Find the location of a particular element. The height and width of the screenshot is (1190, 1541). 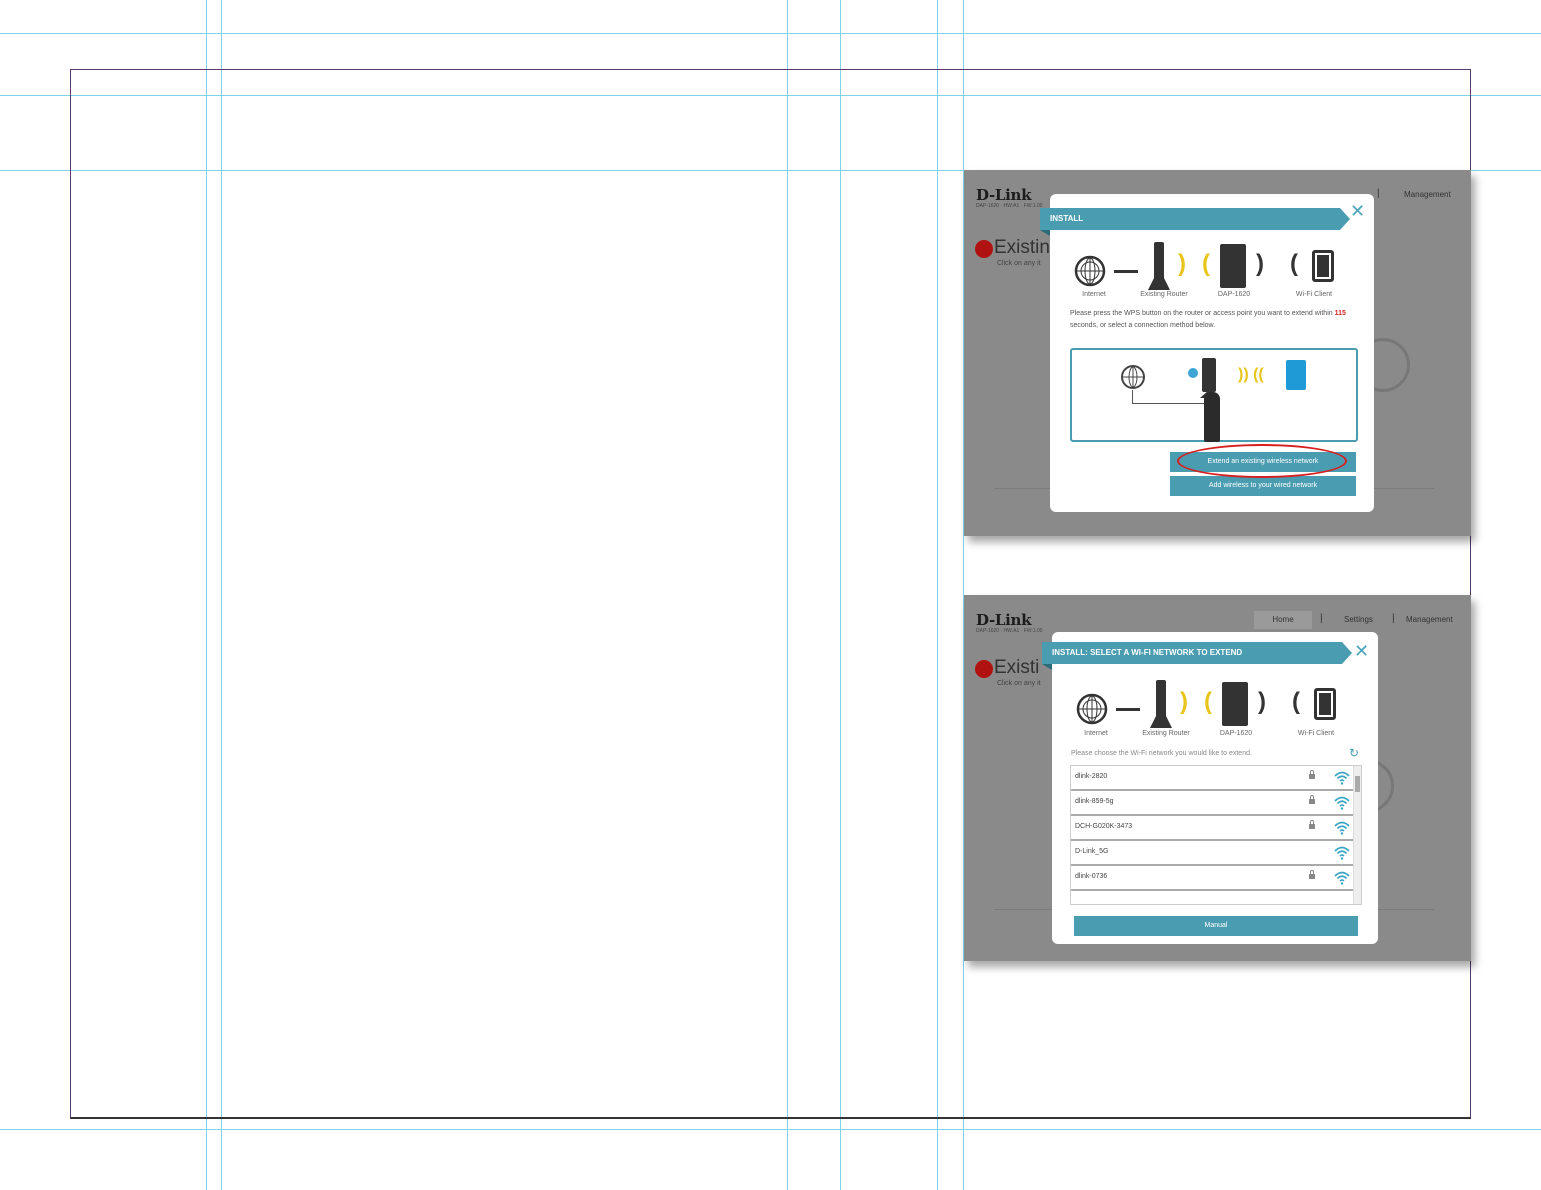

countdown-timer: 115 is located at coordinates (1340, 313).